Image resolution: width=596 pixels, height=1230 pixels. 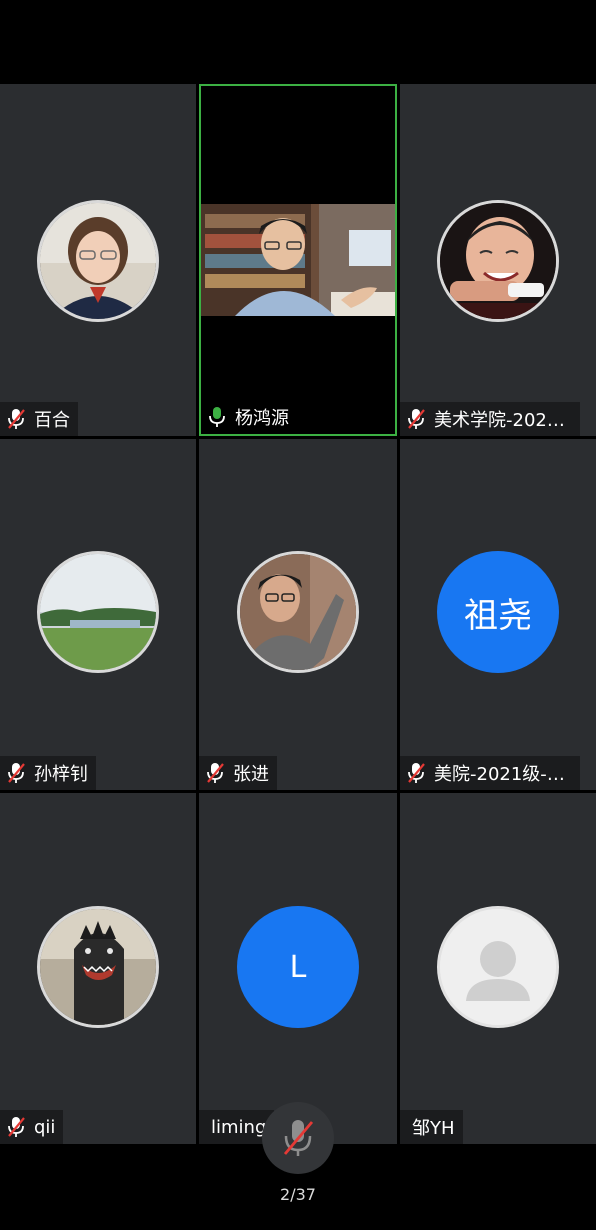 I want to click on participant-tile-zhangjin: 张进, so click(x=298, y=614).